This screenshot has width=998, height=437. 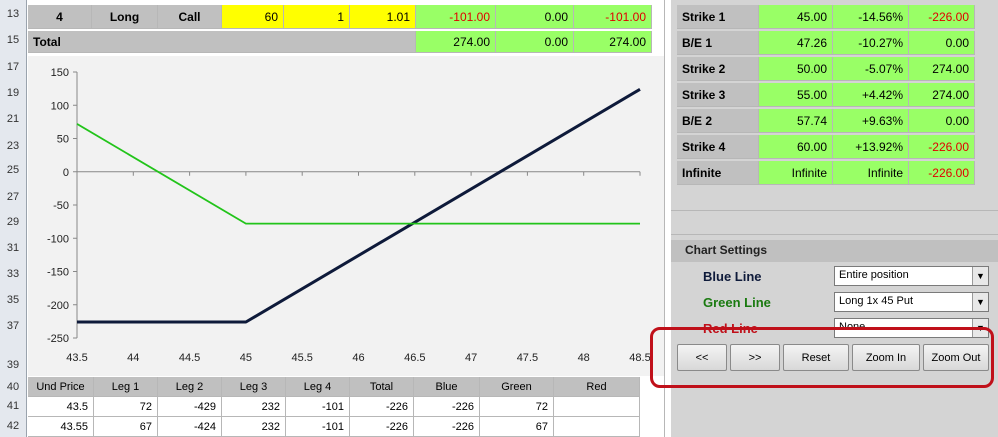 What do you see at coordinates (58, 273) in the screenshot?
I see `y-tick-label: -150` at bounding box center [58, 273].